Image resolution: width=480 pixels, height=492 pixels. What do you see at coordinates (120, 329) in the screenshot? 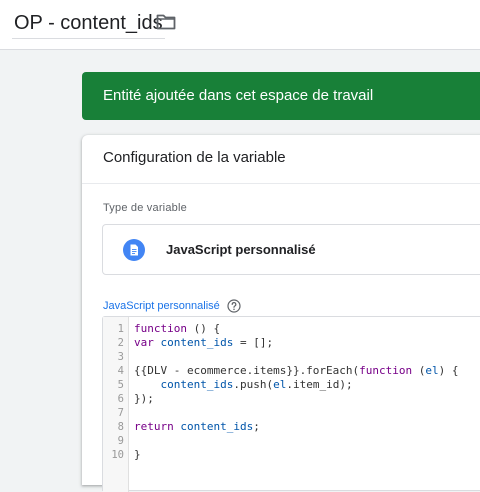
I see `line-number: 1` at bounding box center [120, 329].